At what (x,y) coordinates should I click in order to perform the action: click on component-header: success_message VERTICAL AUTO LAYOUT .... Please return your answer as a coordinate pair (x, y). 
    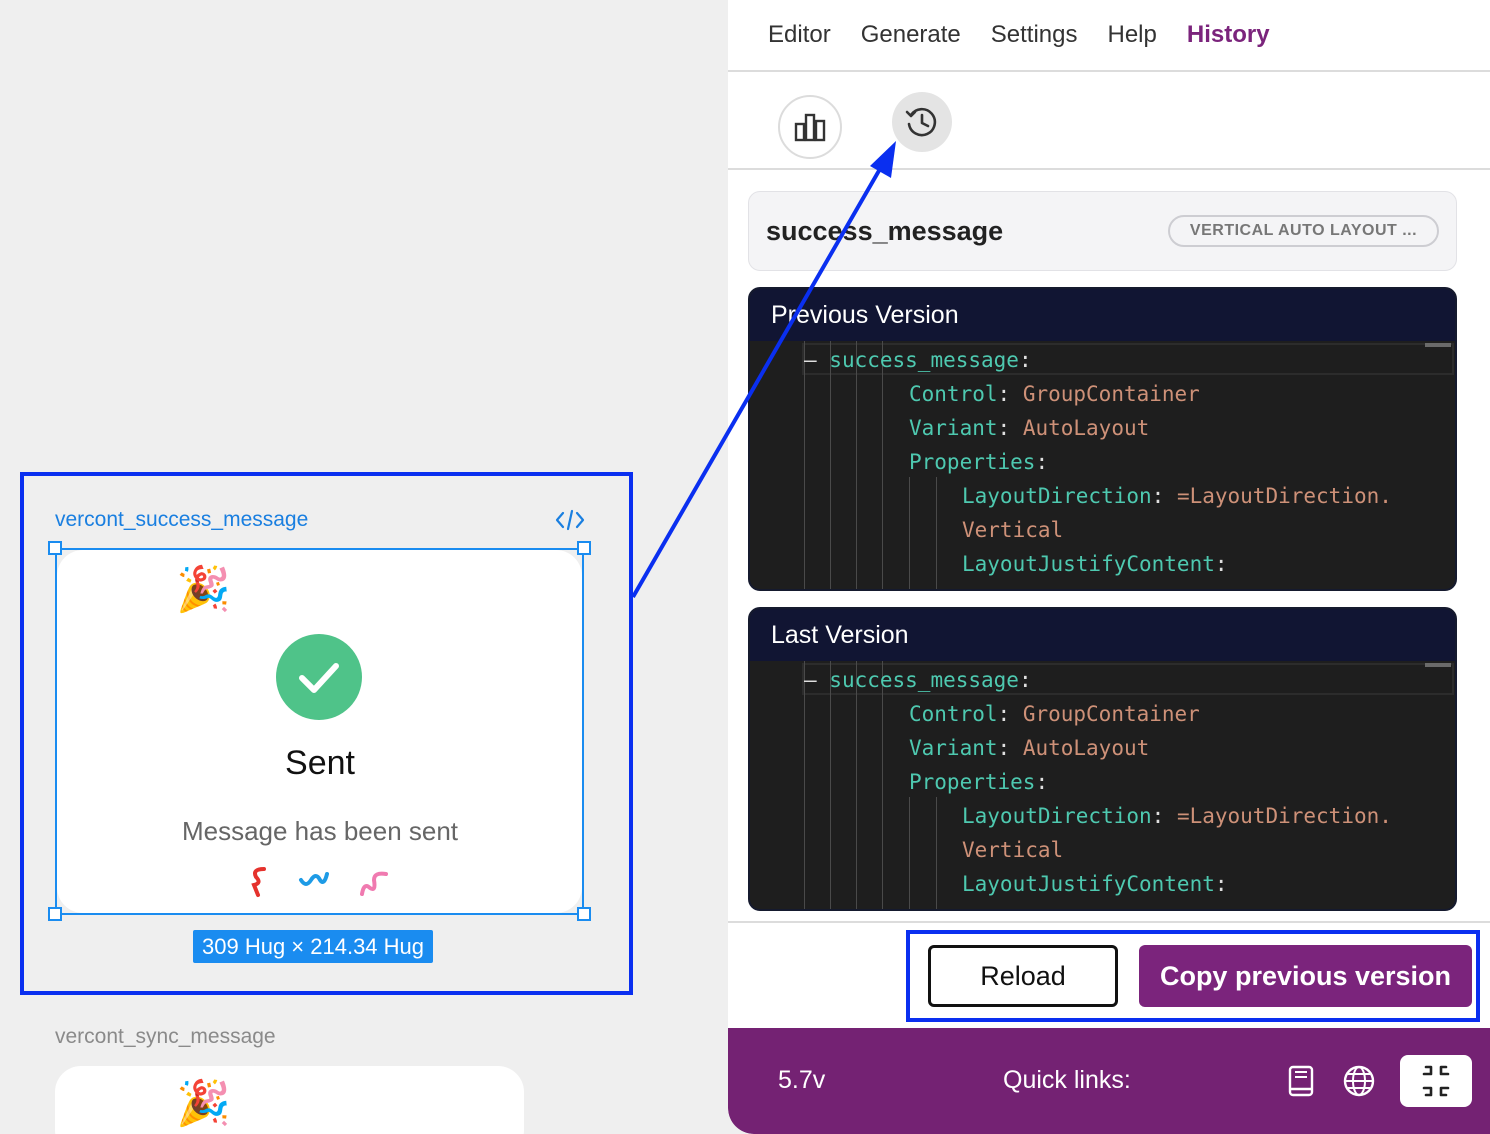
    Looking at the image, I should click on (1102, 231).